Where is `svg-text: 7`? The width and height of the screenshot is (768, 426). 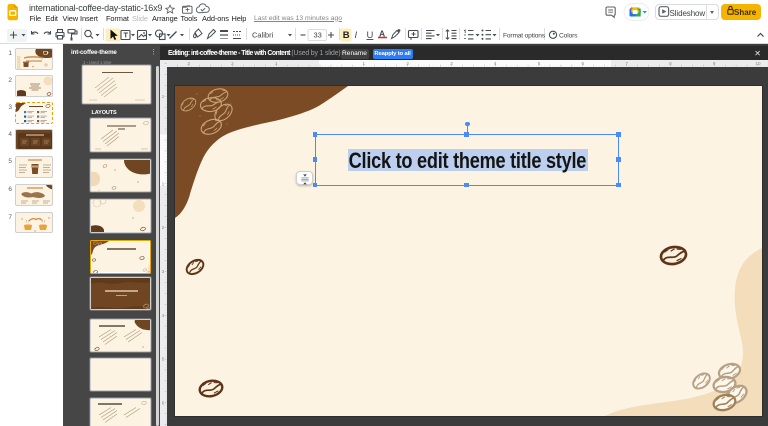
svg-text: 7 is located at coordinates (626, 63).